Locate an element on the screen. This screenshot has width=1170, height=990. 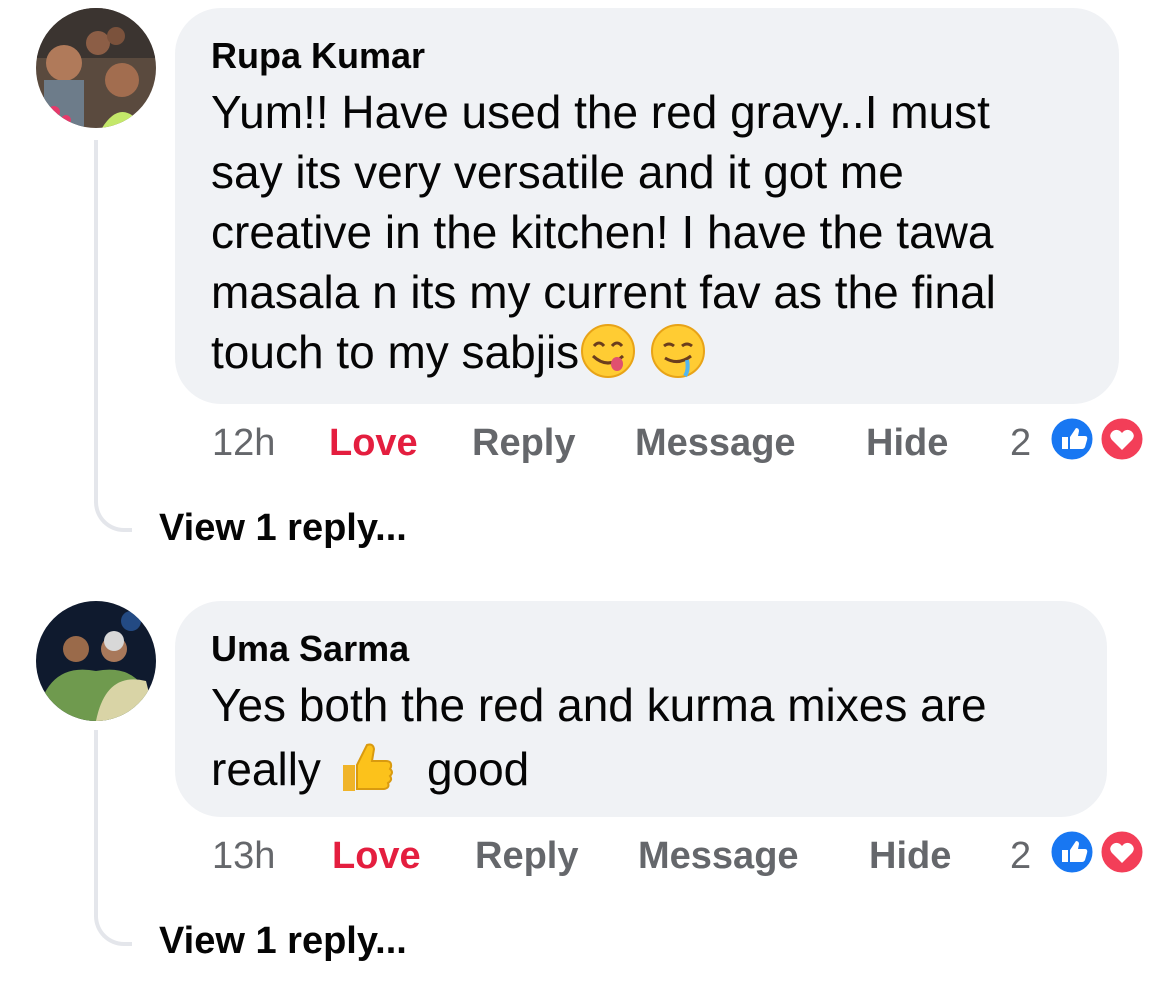
comment-author: Uma Sarma is located at coordinates (641, 649).